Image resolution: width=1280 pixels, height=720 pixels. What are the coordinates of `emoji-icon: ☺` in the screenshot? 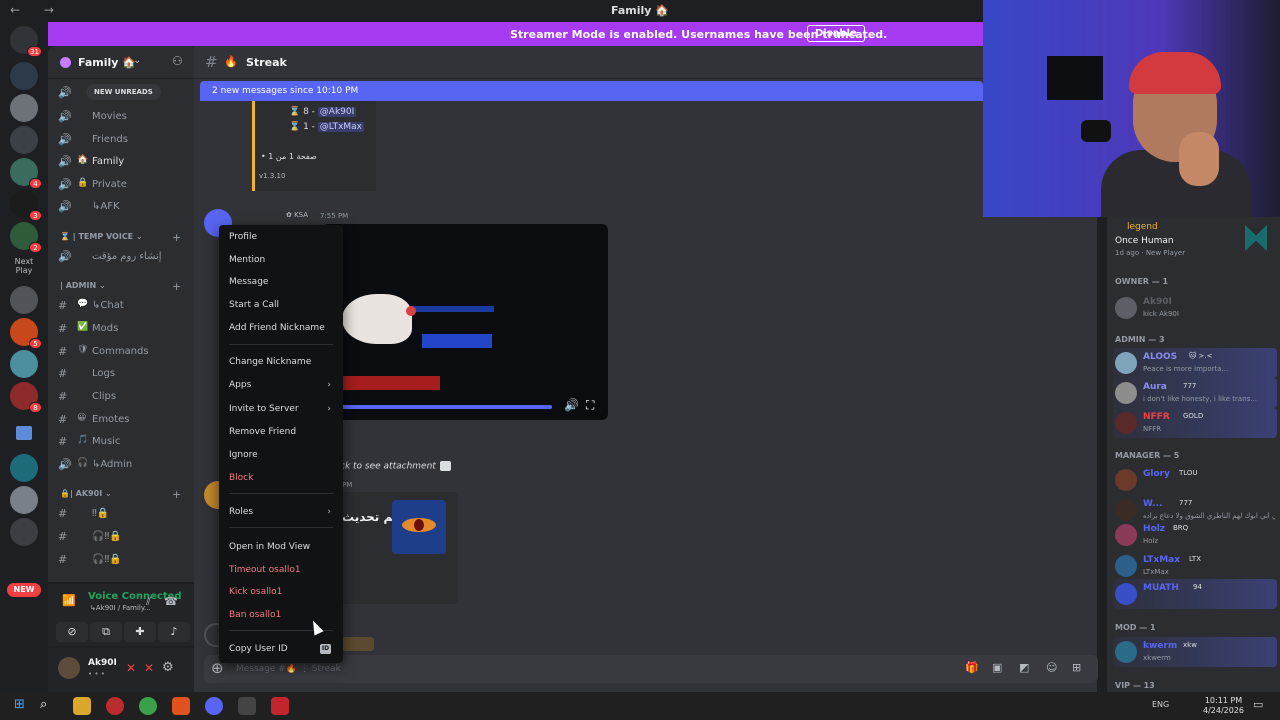 It's located at (1051, 667).